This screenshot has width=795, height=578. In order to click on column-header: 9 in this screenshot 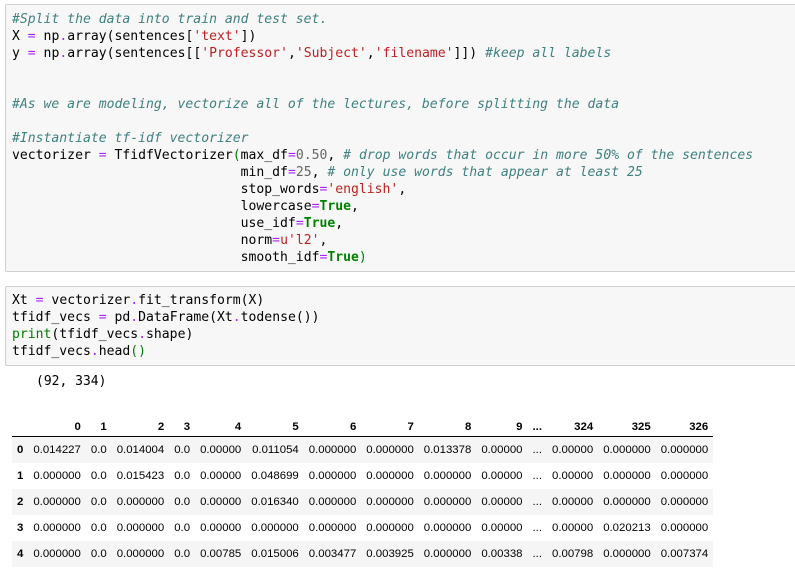, I will do `click(502, 427)`.